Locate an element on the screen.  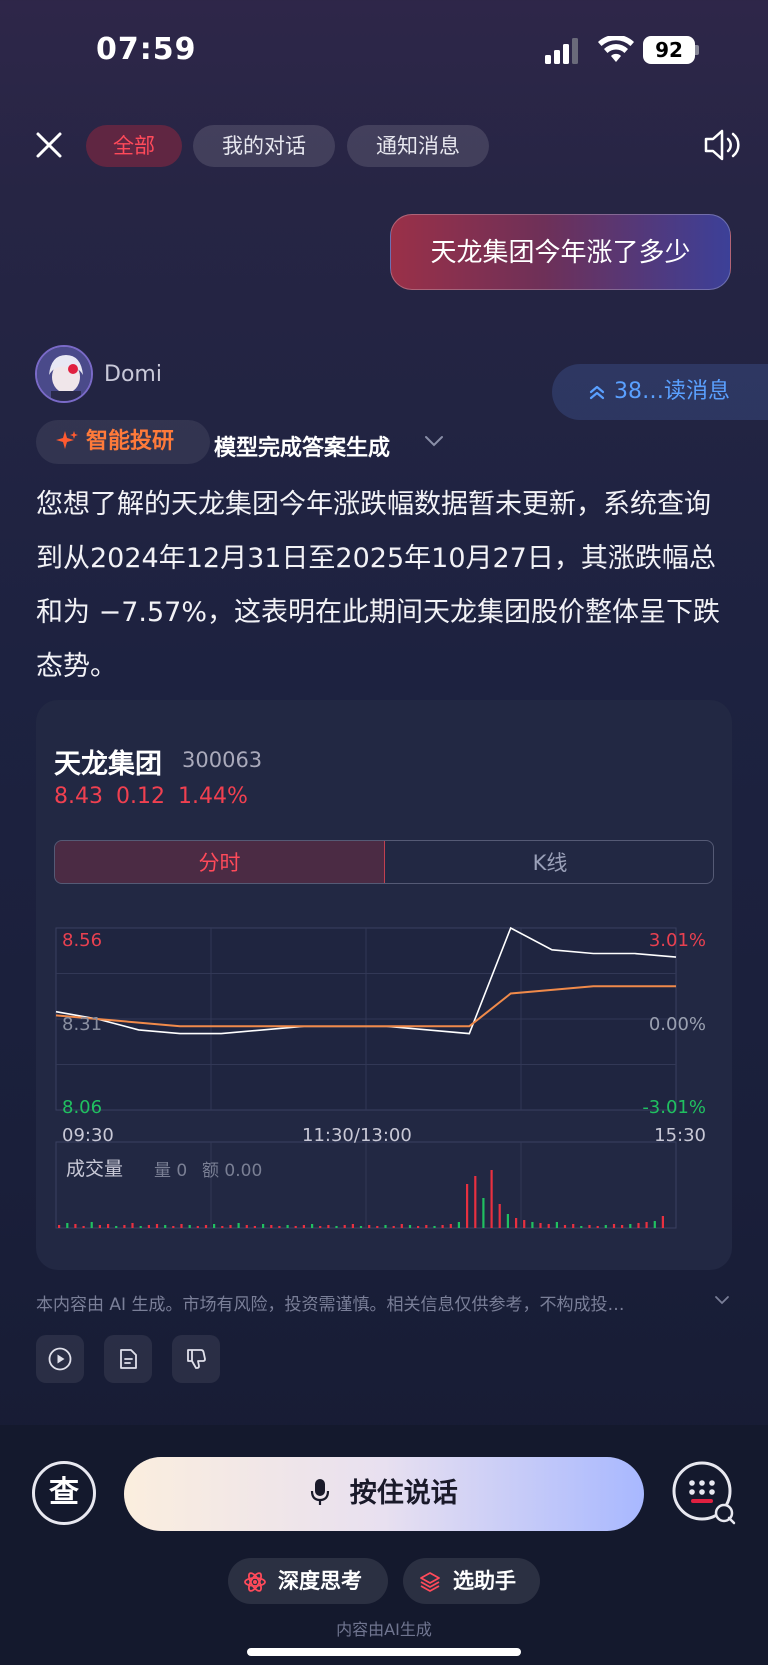
signal-icon is located at coordinates (561, 51).